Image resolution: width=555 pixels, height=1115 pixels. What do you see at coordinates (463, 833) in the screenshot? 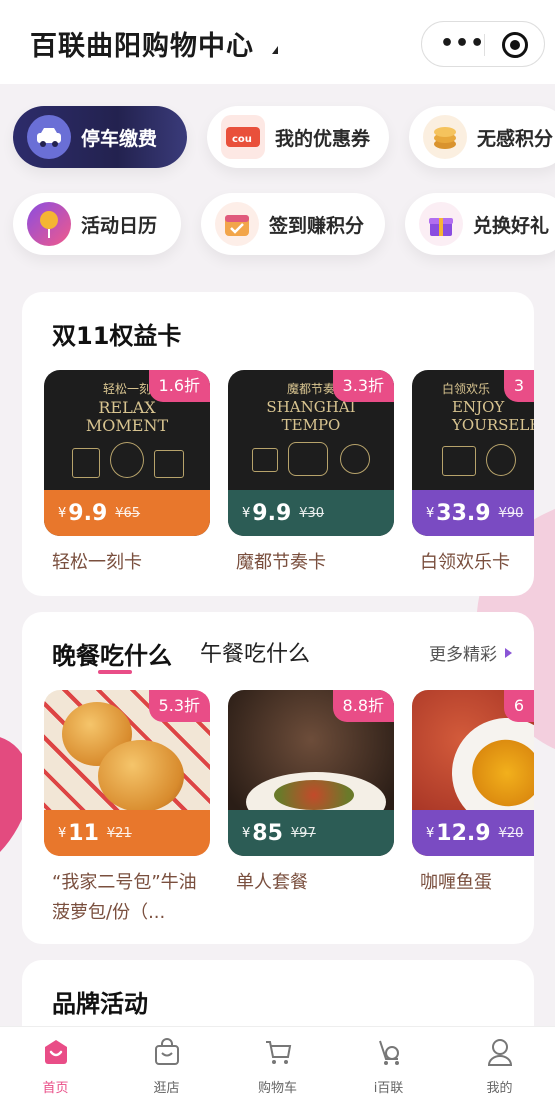
I see `price: 12.9` at bounding box center [463, 833].